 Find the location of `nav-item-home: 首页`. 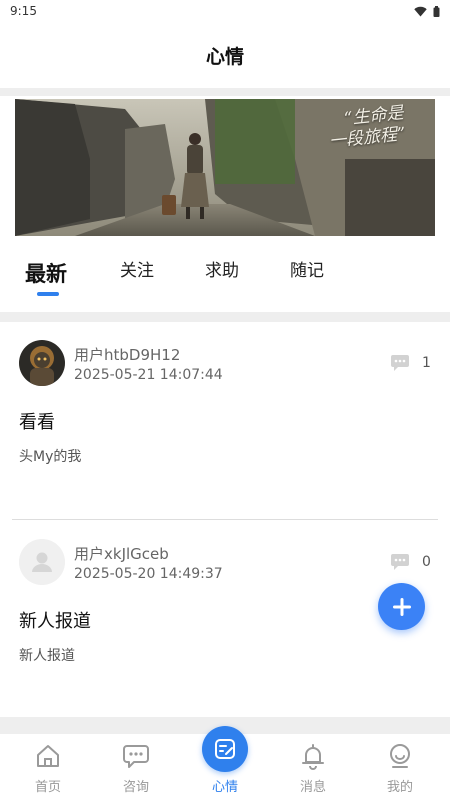

nav-item-home: 首页 is located at coordinates (48, 767).